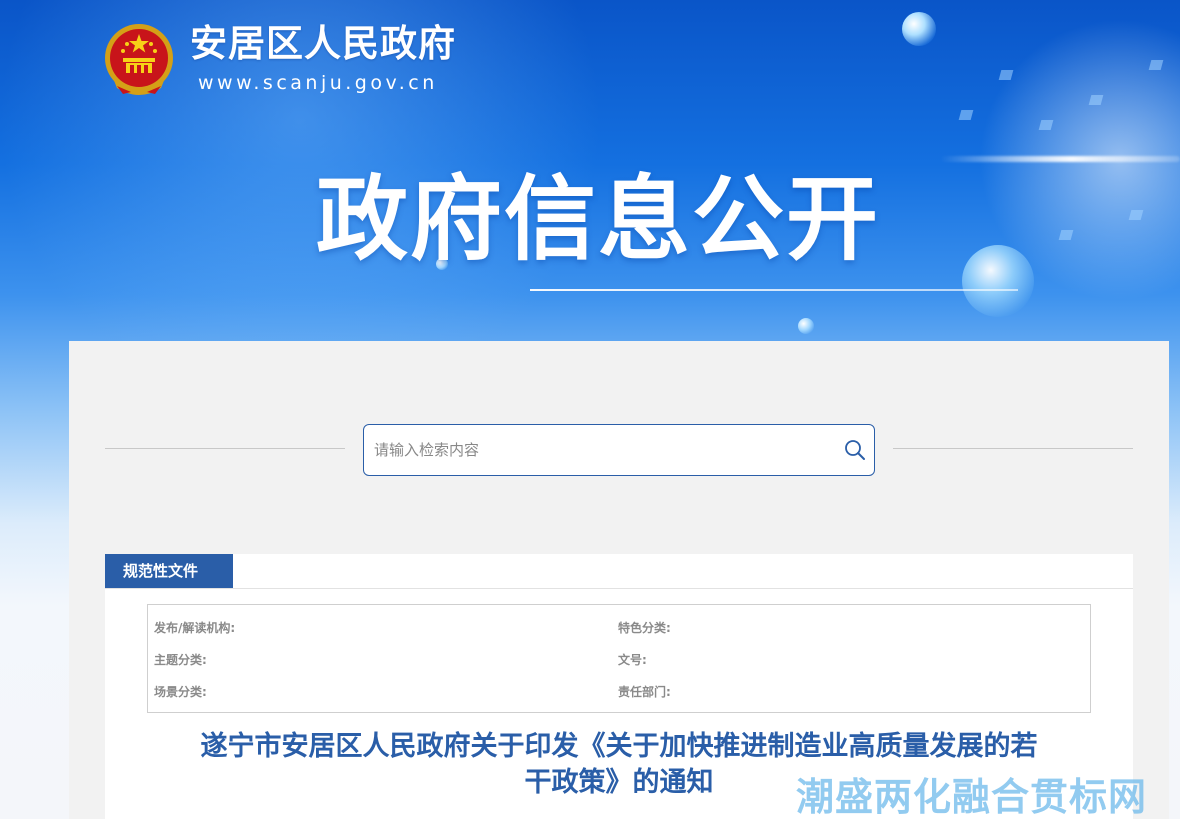  I want to click on document-title: 遂宁市安居区人民政府关于印发《关于加快推进制造业高质量发展的若 干政策》的通知, so click(619, 765).